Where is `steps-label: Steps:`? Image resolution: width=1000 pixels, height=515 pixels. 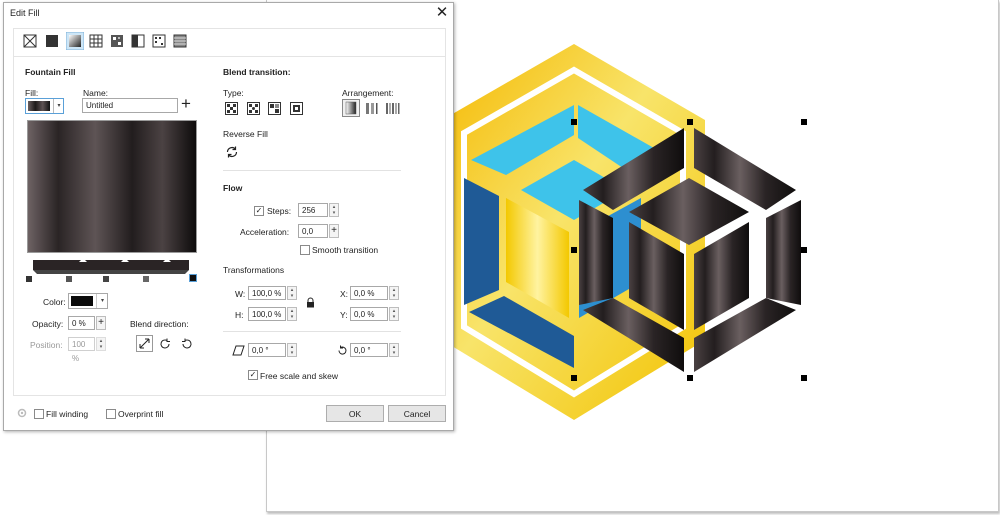
steps-label: Steps: is located at coordinates (279, 211).